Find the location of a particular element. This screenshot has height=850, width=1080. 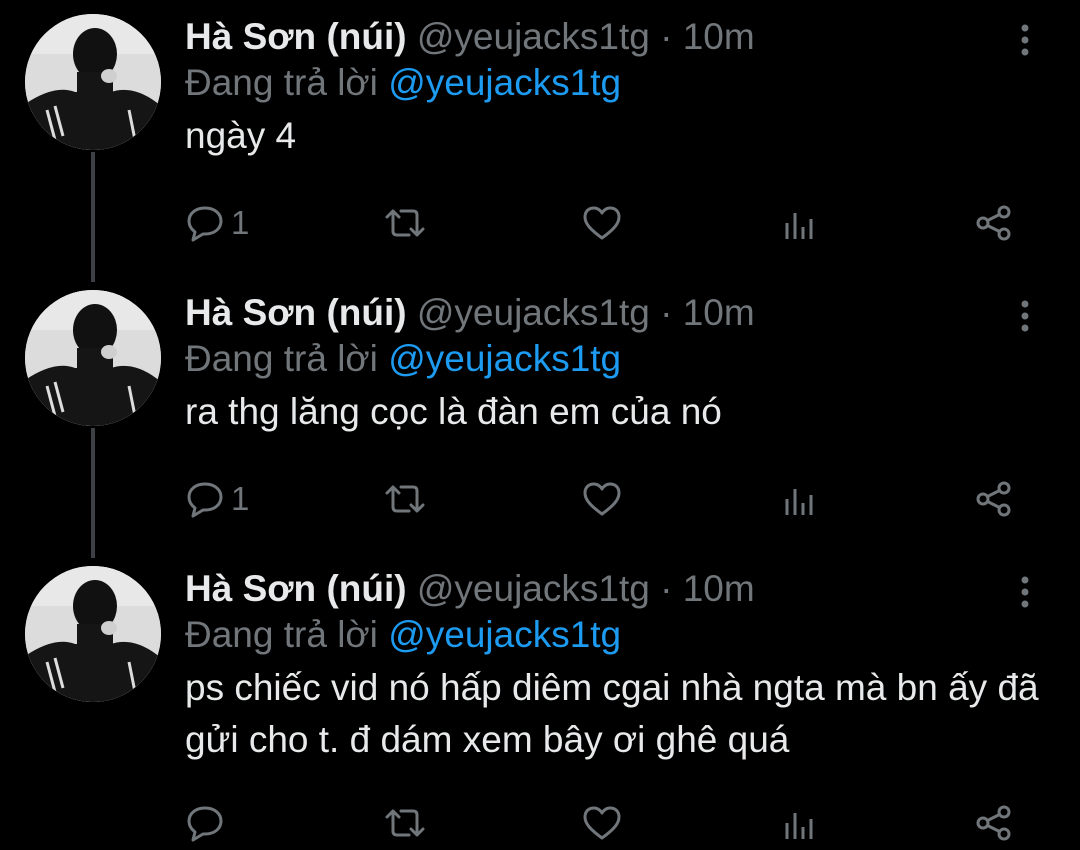

tweet-actions is located at coordinates (615, 823).